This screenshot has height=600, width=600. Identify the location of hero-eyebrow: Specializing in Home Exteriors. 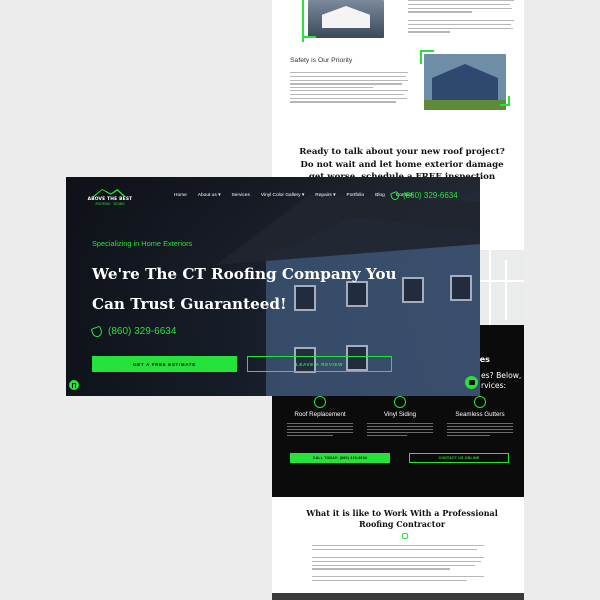
(142, 243).